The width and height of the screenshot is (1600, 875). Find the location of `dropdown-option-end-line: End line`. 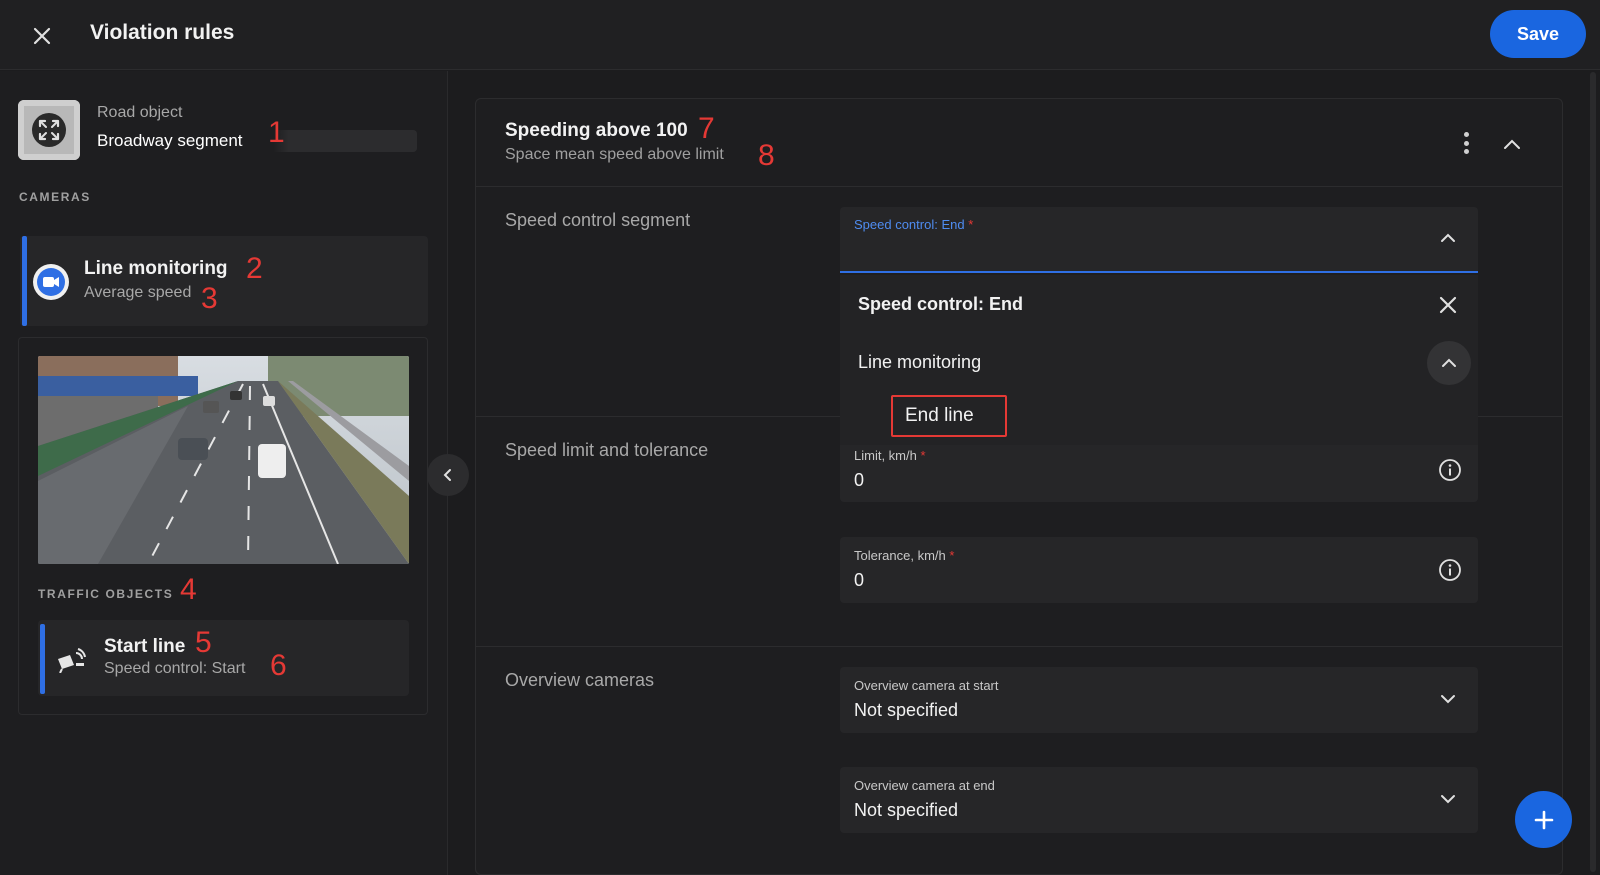

dropdown-option-end-line: End line is located at coordinates (949, 416).